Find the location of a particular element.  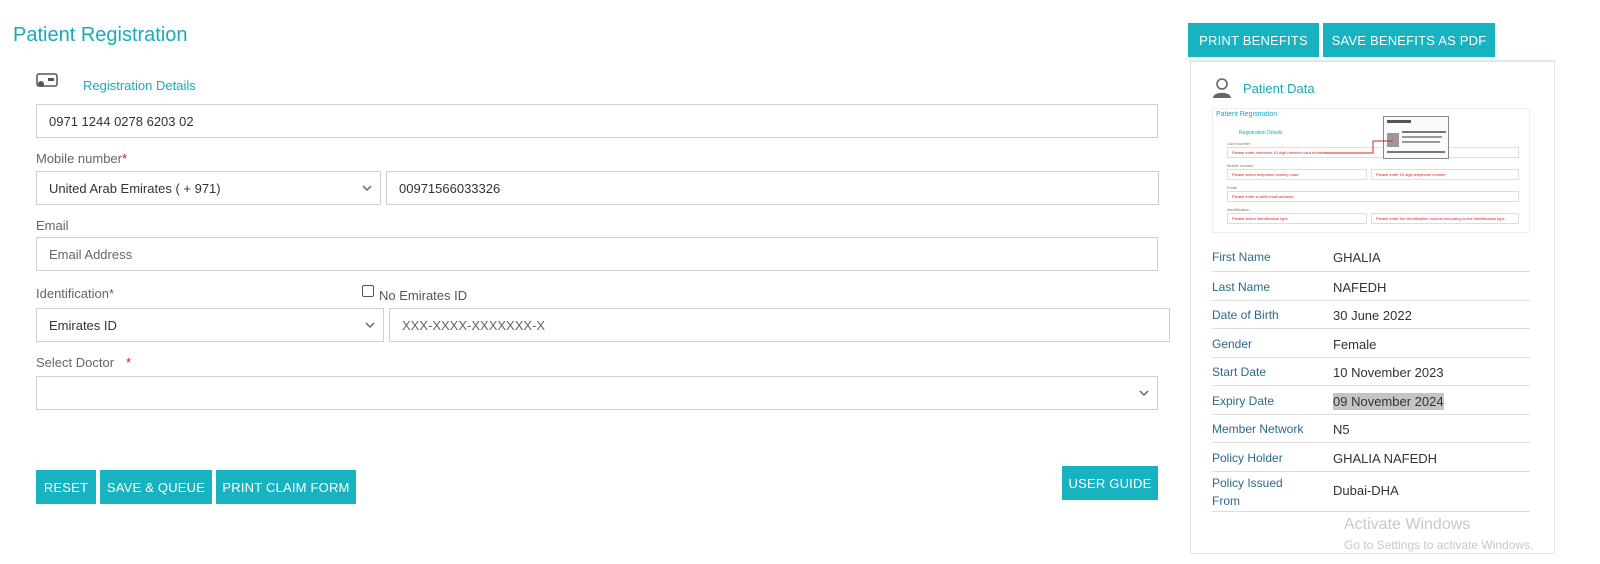

thumbnail-title: Patient Registration is located at coordinates (1247, 114).